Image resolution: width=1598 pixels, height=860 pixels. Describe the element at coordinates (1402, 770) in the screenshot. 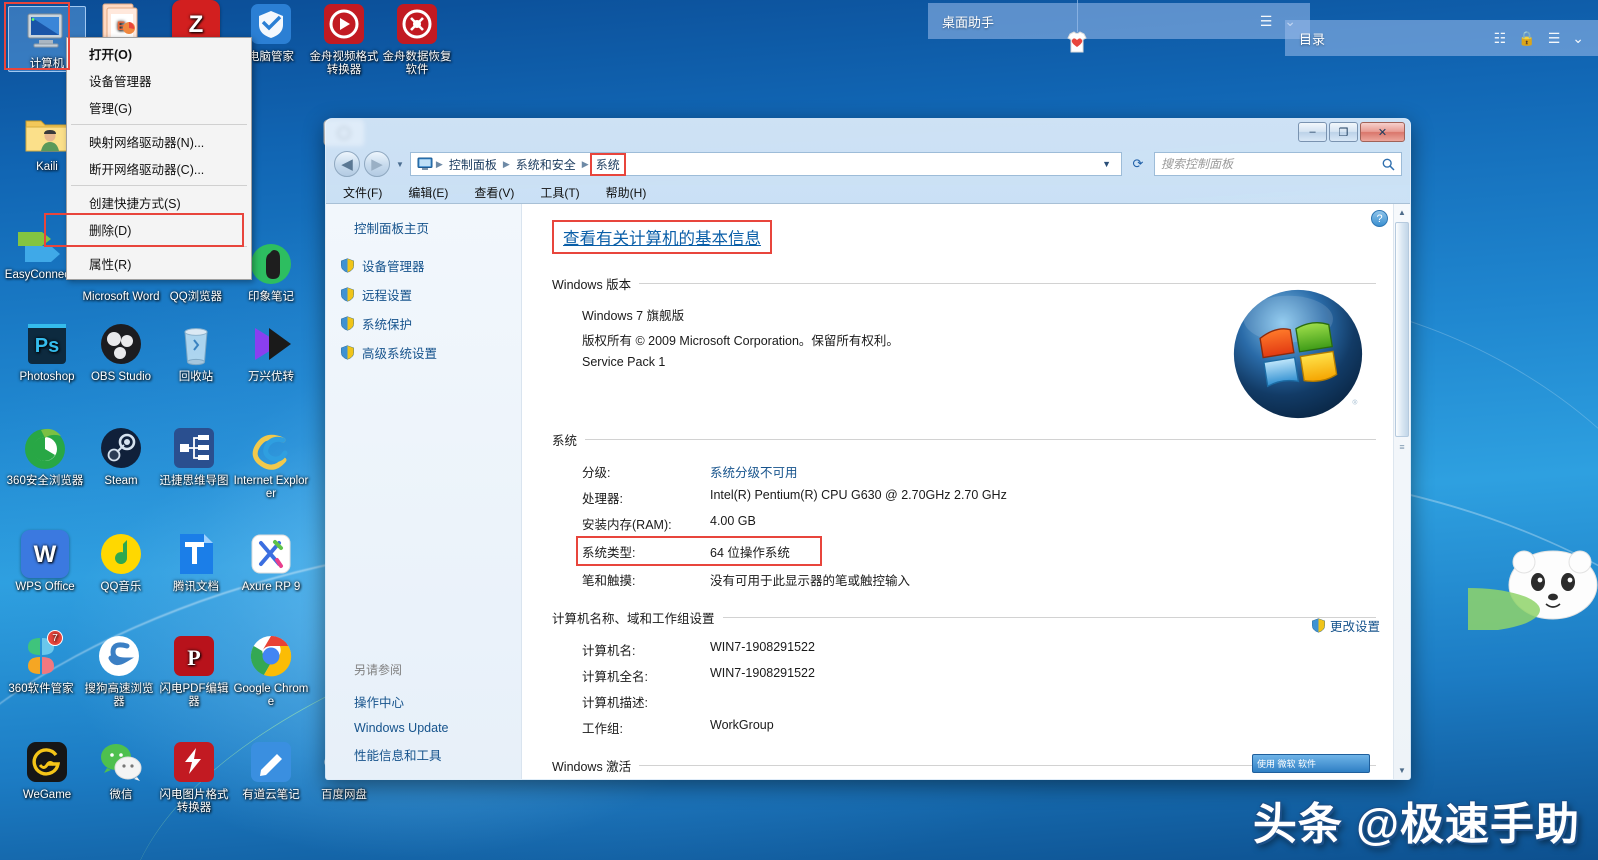

I see `scroll-down-arrow-icon: ▼` at that location.